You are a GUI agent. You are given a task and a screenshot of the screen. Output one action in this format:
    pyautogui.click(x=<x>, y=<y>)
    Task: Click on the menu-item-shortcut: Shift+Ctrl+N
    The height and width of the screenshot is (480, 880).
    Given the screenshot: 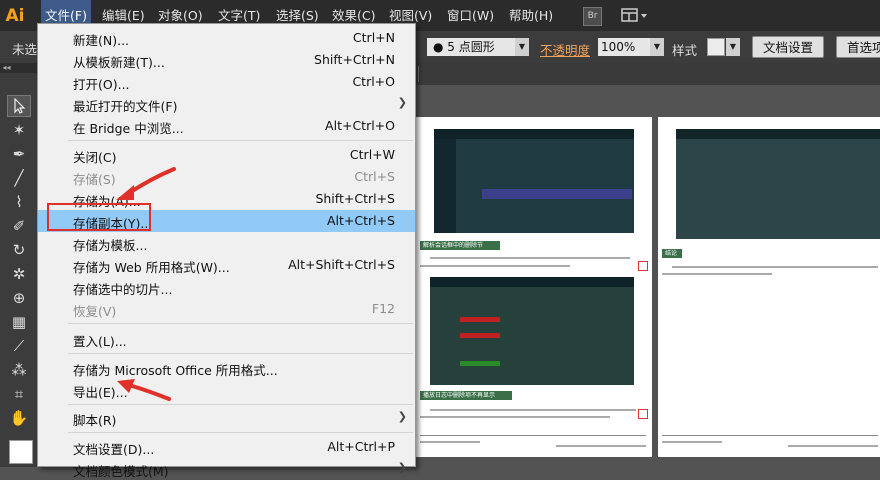 What is the action you would take?
    pyautogui.click(x=354, y=59)
    